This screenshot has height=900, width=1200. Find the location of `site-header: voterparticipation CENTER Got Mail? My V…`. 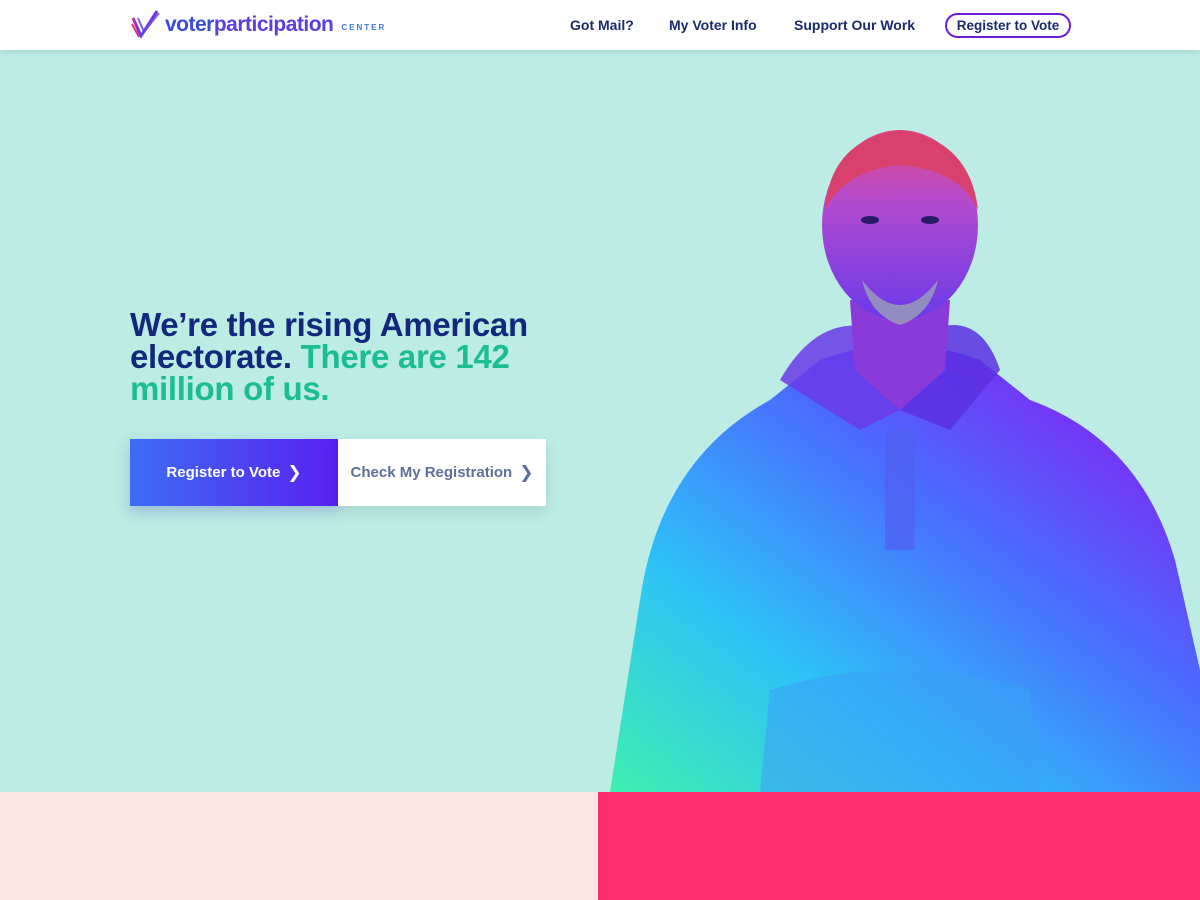

site-header: voterparticipation CENTER Got Mail? My V… is located at coordinates (600, 25).